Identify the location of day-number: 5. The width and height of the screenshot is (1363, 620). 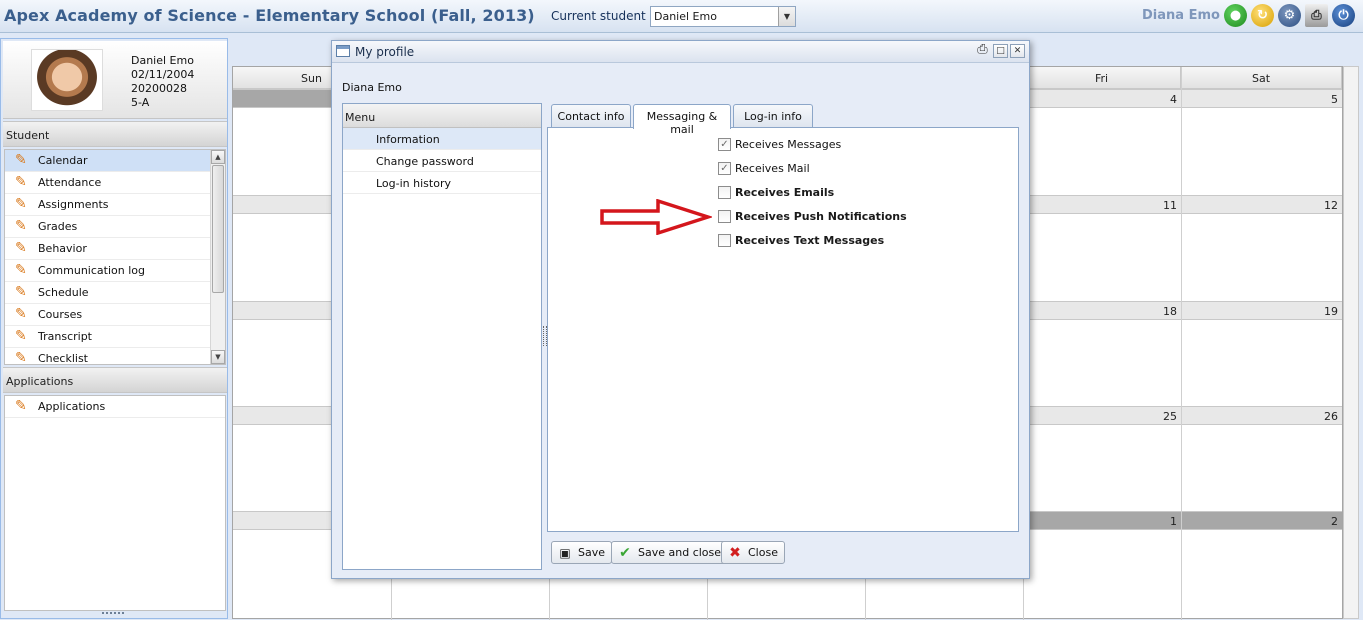
(1259, 99).